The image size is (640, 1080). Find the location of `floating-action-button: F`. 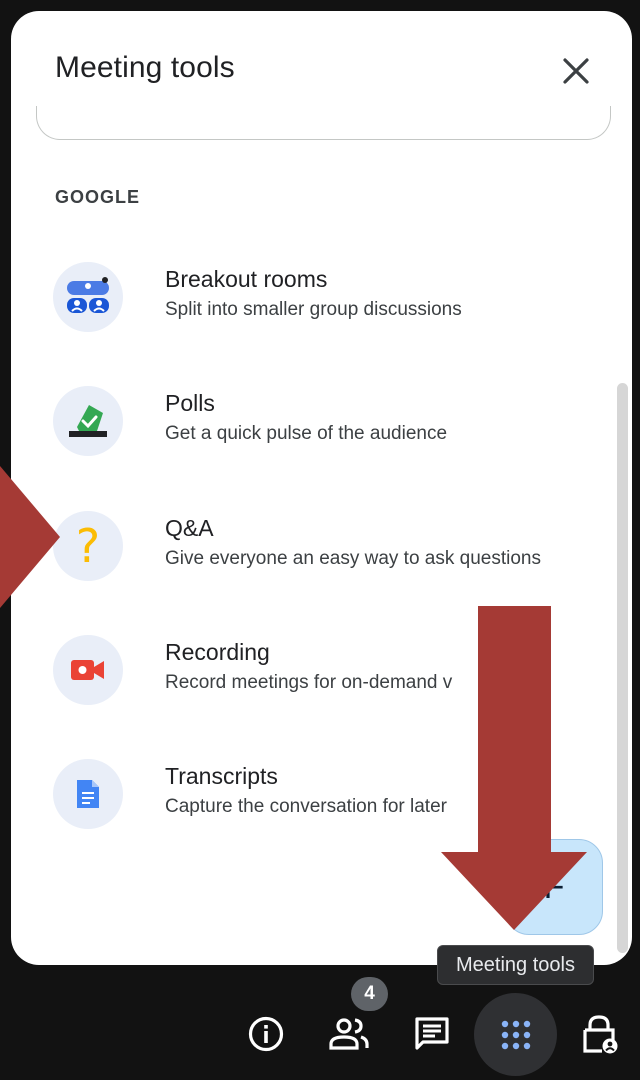

floating-action-button: F is located at coordinates (554, 887).